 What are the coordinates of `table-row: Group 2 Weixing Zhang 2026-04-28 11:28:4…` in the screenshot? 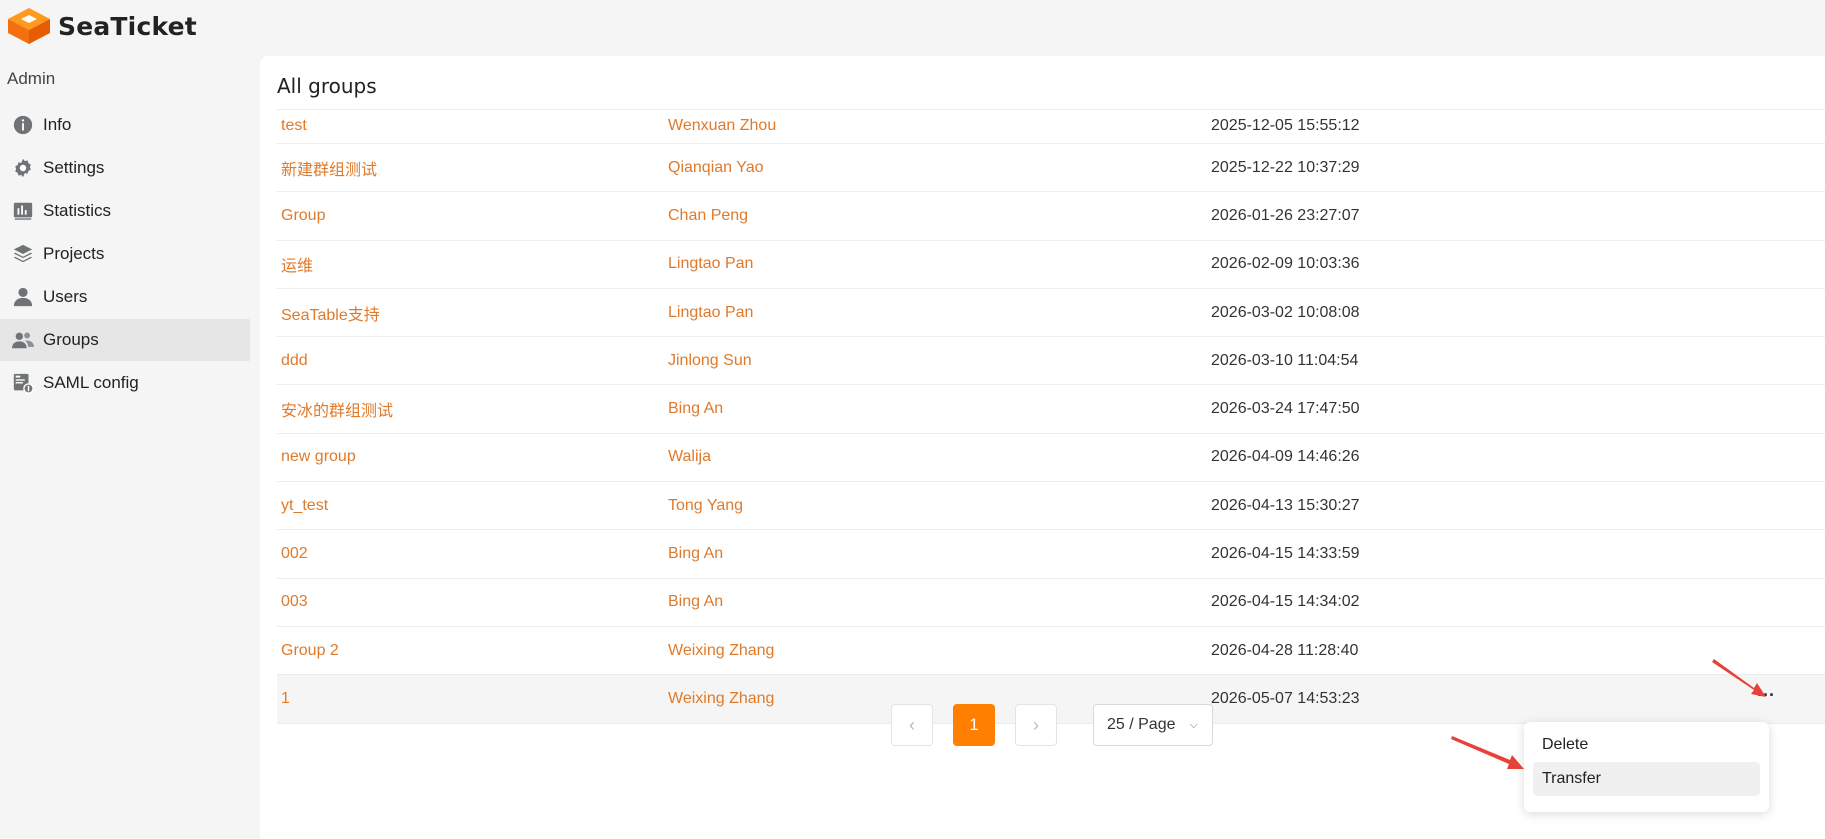 It's located at (1051, 651).